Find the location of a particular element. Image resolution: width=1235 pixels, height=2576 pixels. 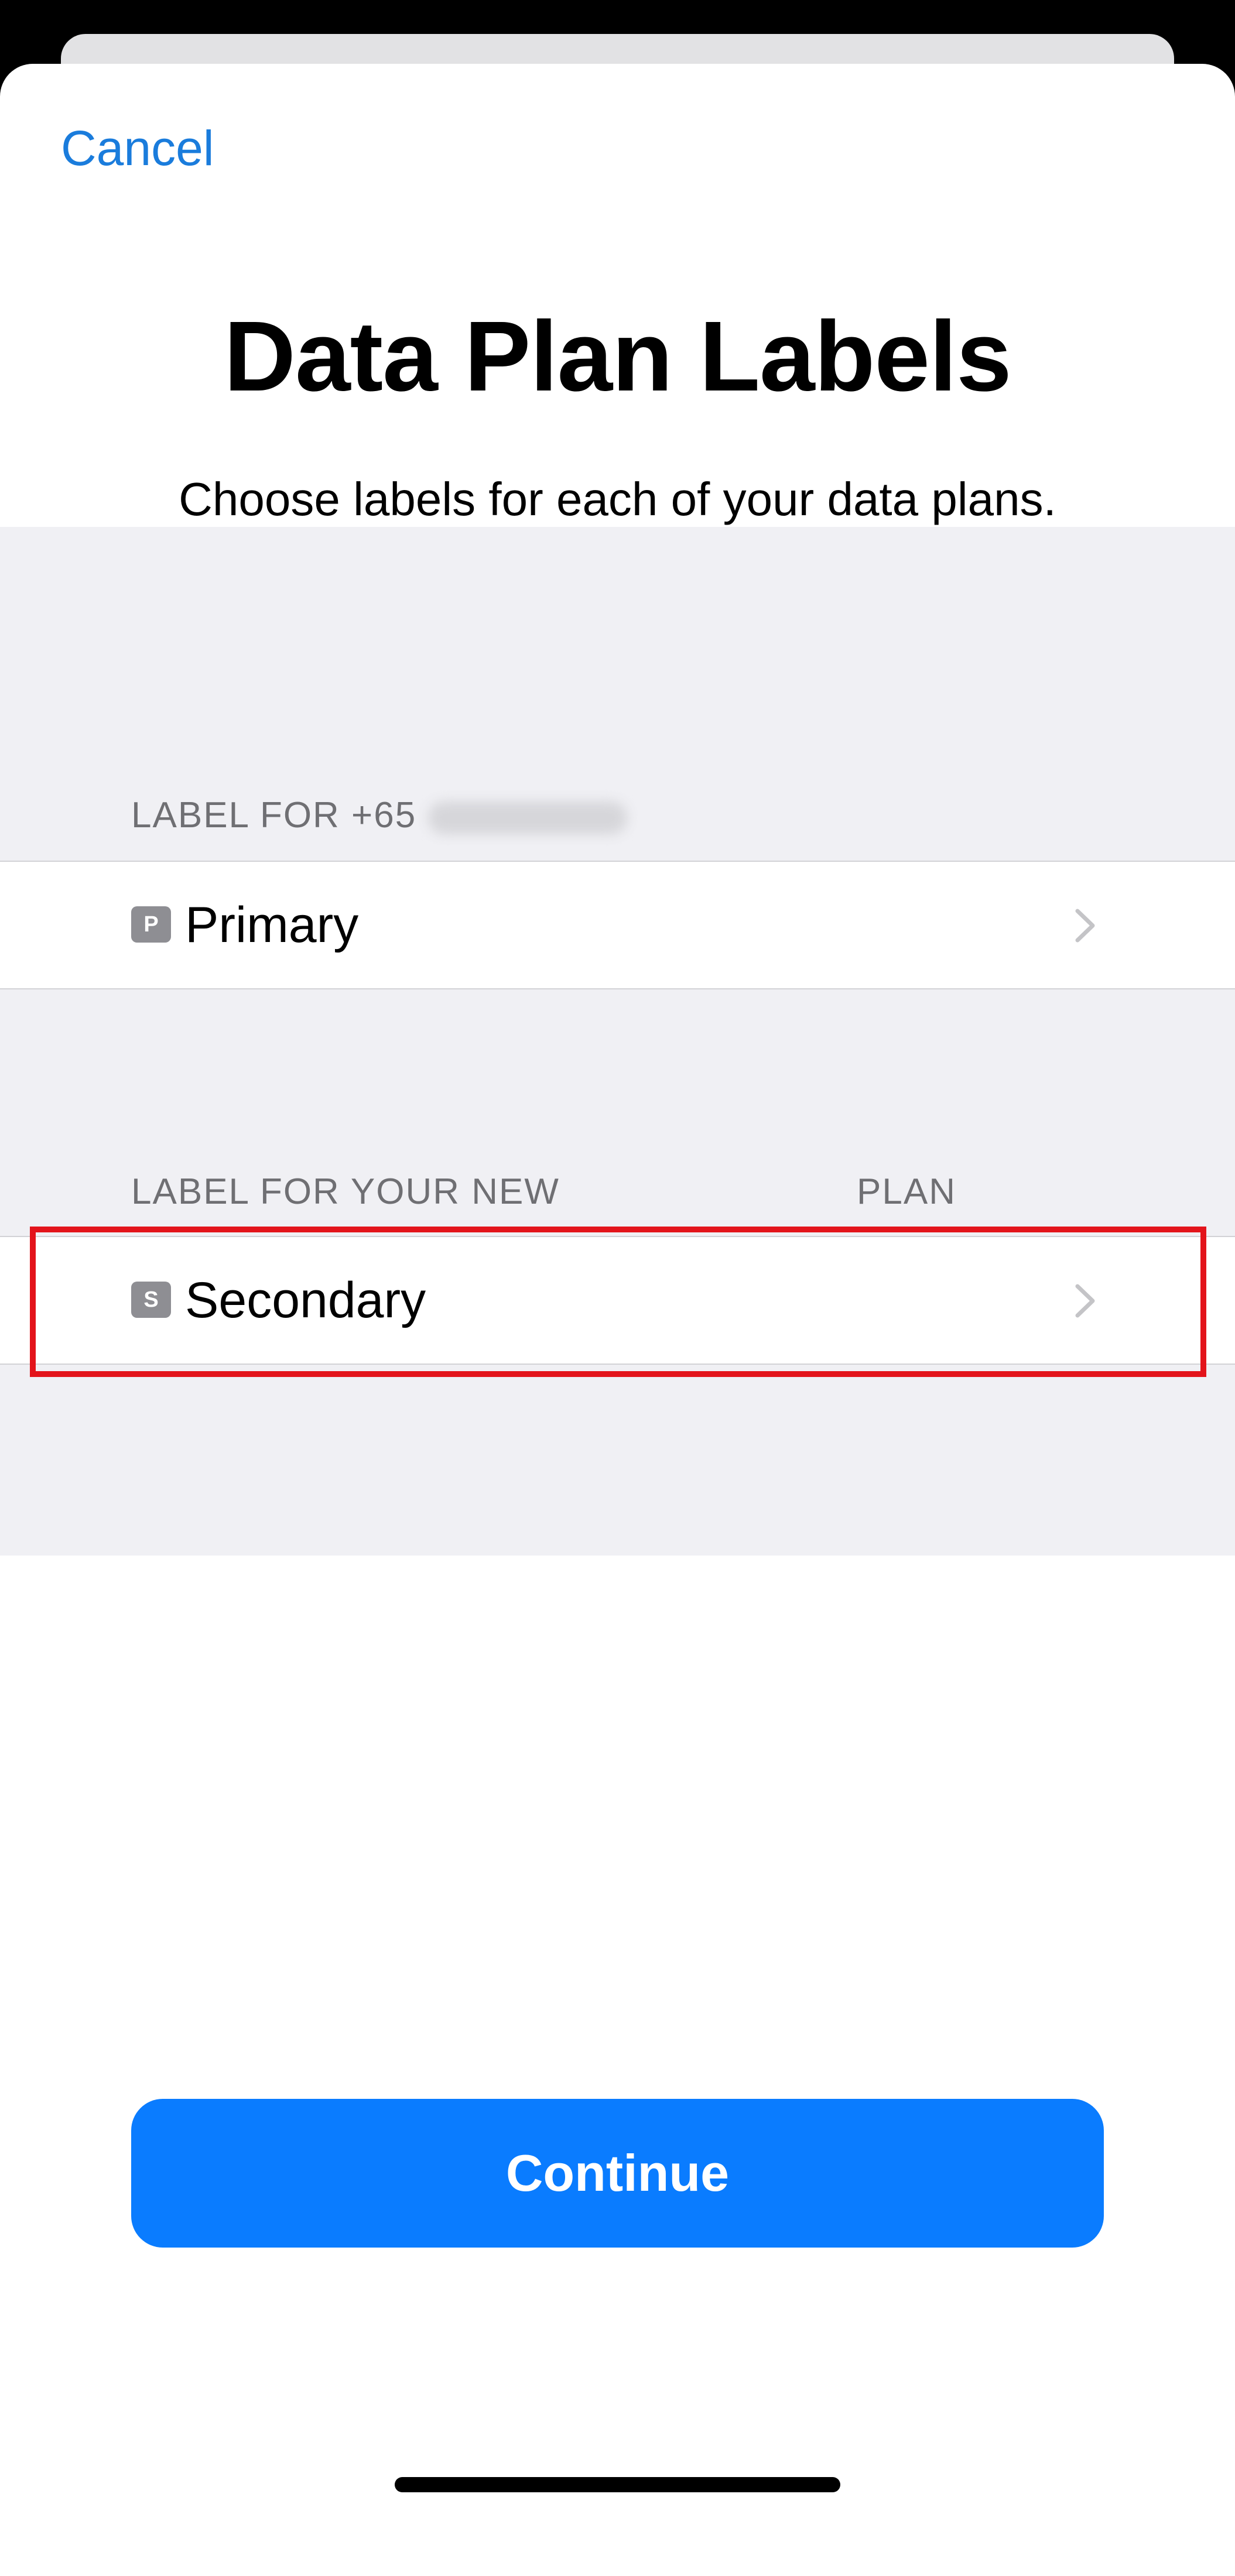

continue-button: Continue is located at coordinates (617, 2173).